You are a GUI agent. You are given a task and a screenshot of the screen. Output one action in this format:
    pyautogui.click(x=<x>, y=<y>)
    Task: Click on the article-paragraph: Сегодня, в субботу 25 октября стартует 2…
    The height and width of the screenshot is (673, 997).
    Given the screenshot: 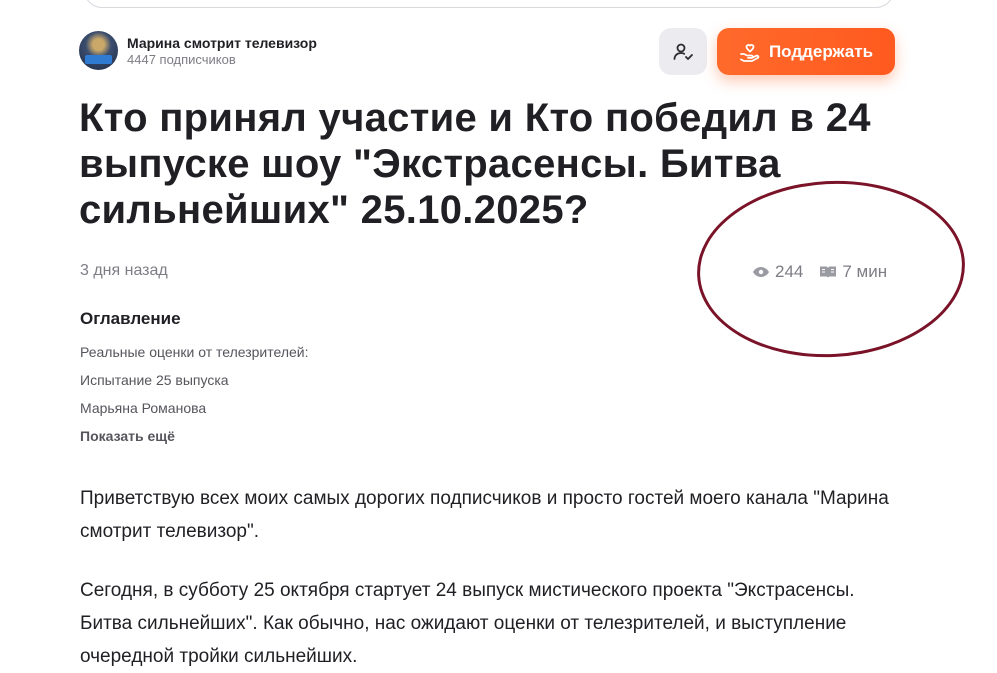 What is the action you would take?
    pyautogui.click(x=467, y=623)
    